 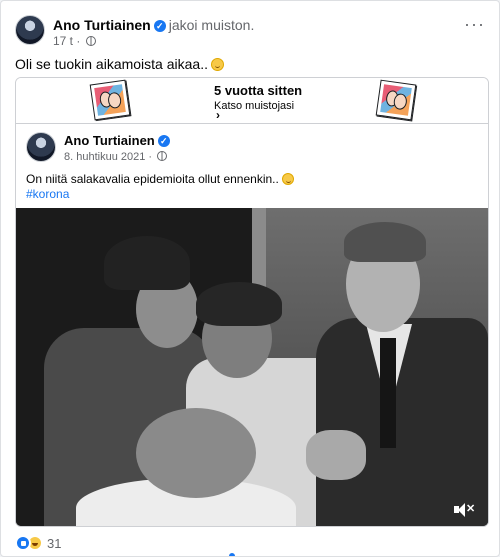 I want to click on chevron-right-icon: ›, so click(x=218, y=115).